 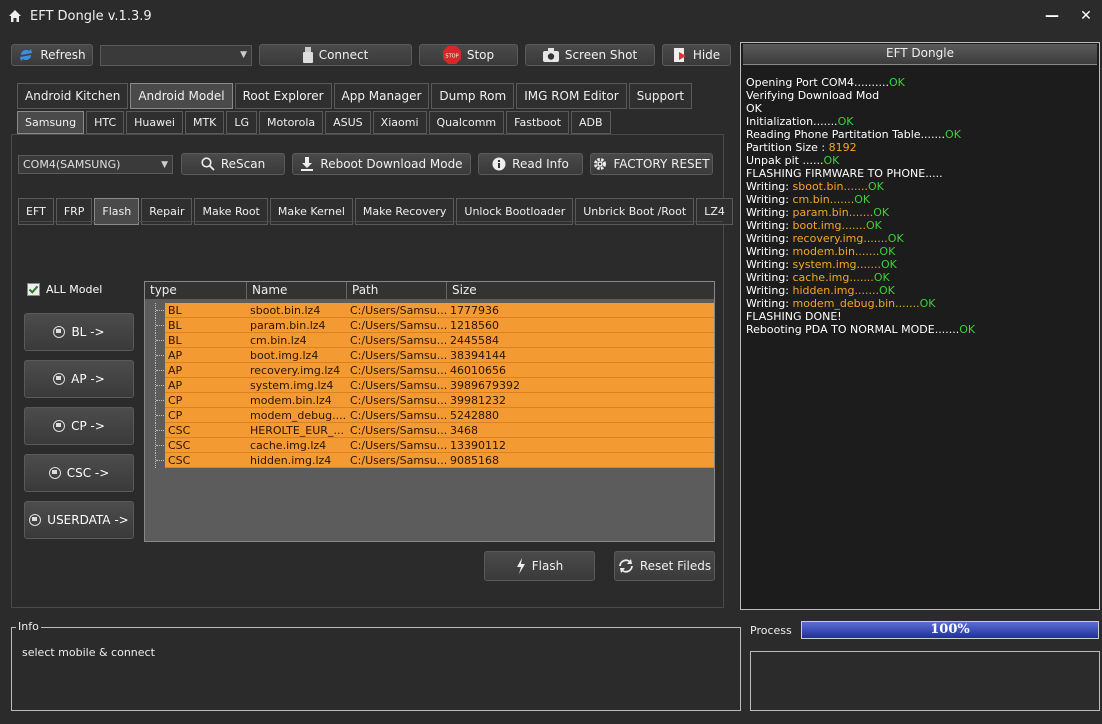 I want to click on brand-tab-qualcomm: Qualcomm, so click(x=466, y=122).